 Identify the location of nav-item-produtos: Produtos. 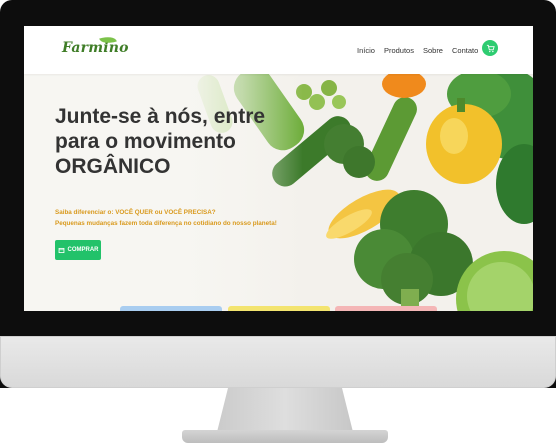
(399, 50).